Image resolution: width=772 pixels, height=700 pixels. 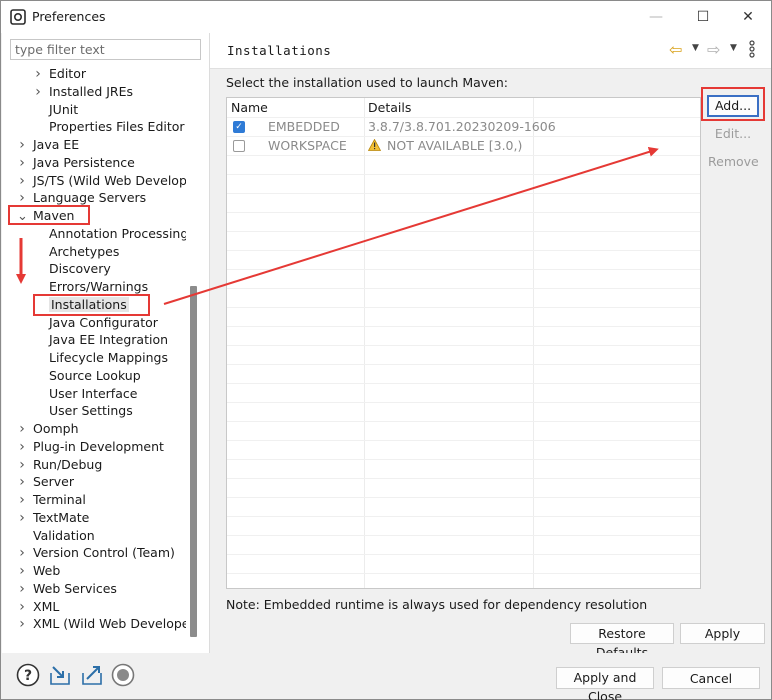 I want to click on view-menu-icon, so click(x=752, y=49).